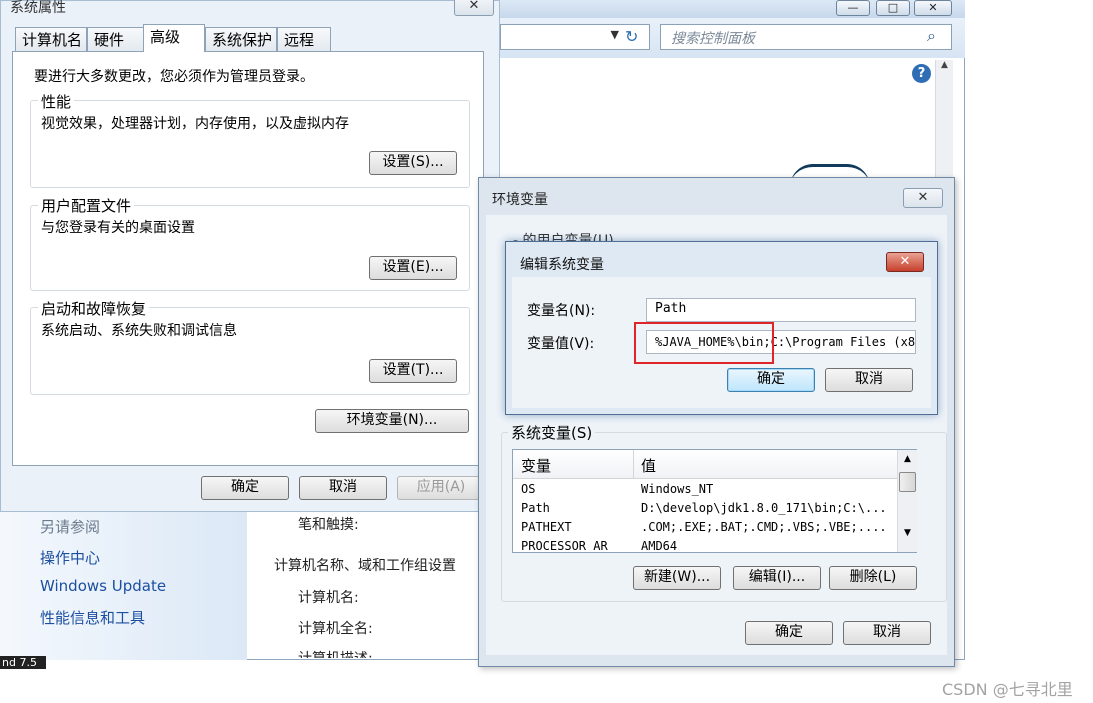 This screenshot has height=703, width=1093. I want to click on list-item-value: Windows_NT, so click(677, 489).